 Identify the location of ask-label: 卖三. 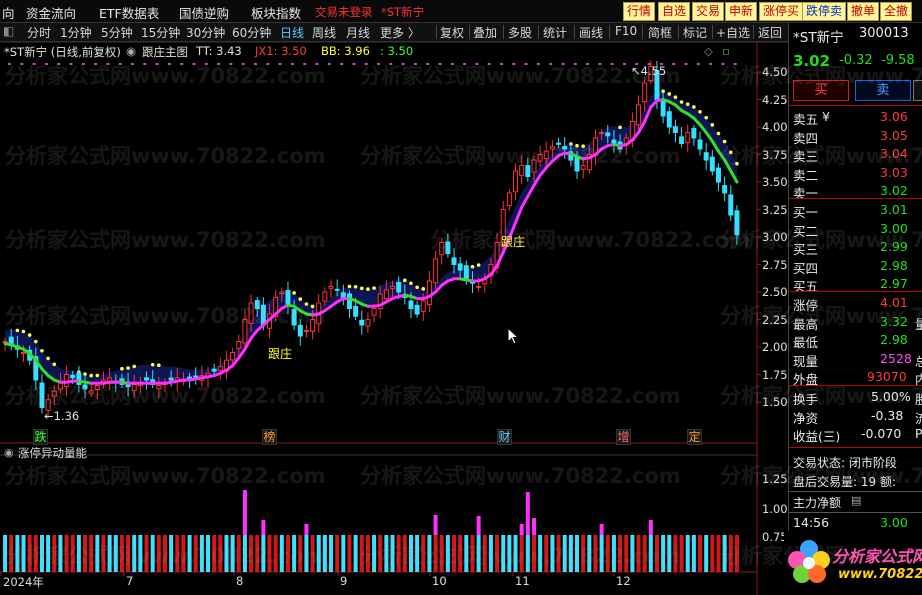
(806, 156).